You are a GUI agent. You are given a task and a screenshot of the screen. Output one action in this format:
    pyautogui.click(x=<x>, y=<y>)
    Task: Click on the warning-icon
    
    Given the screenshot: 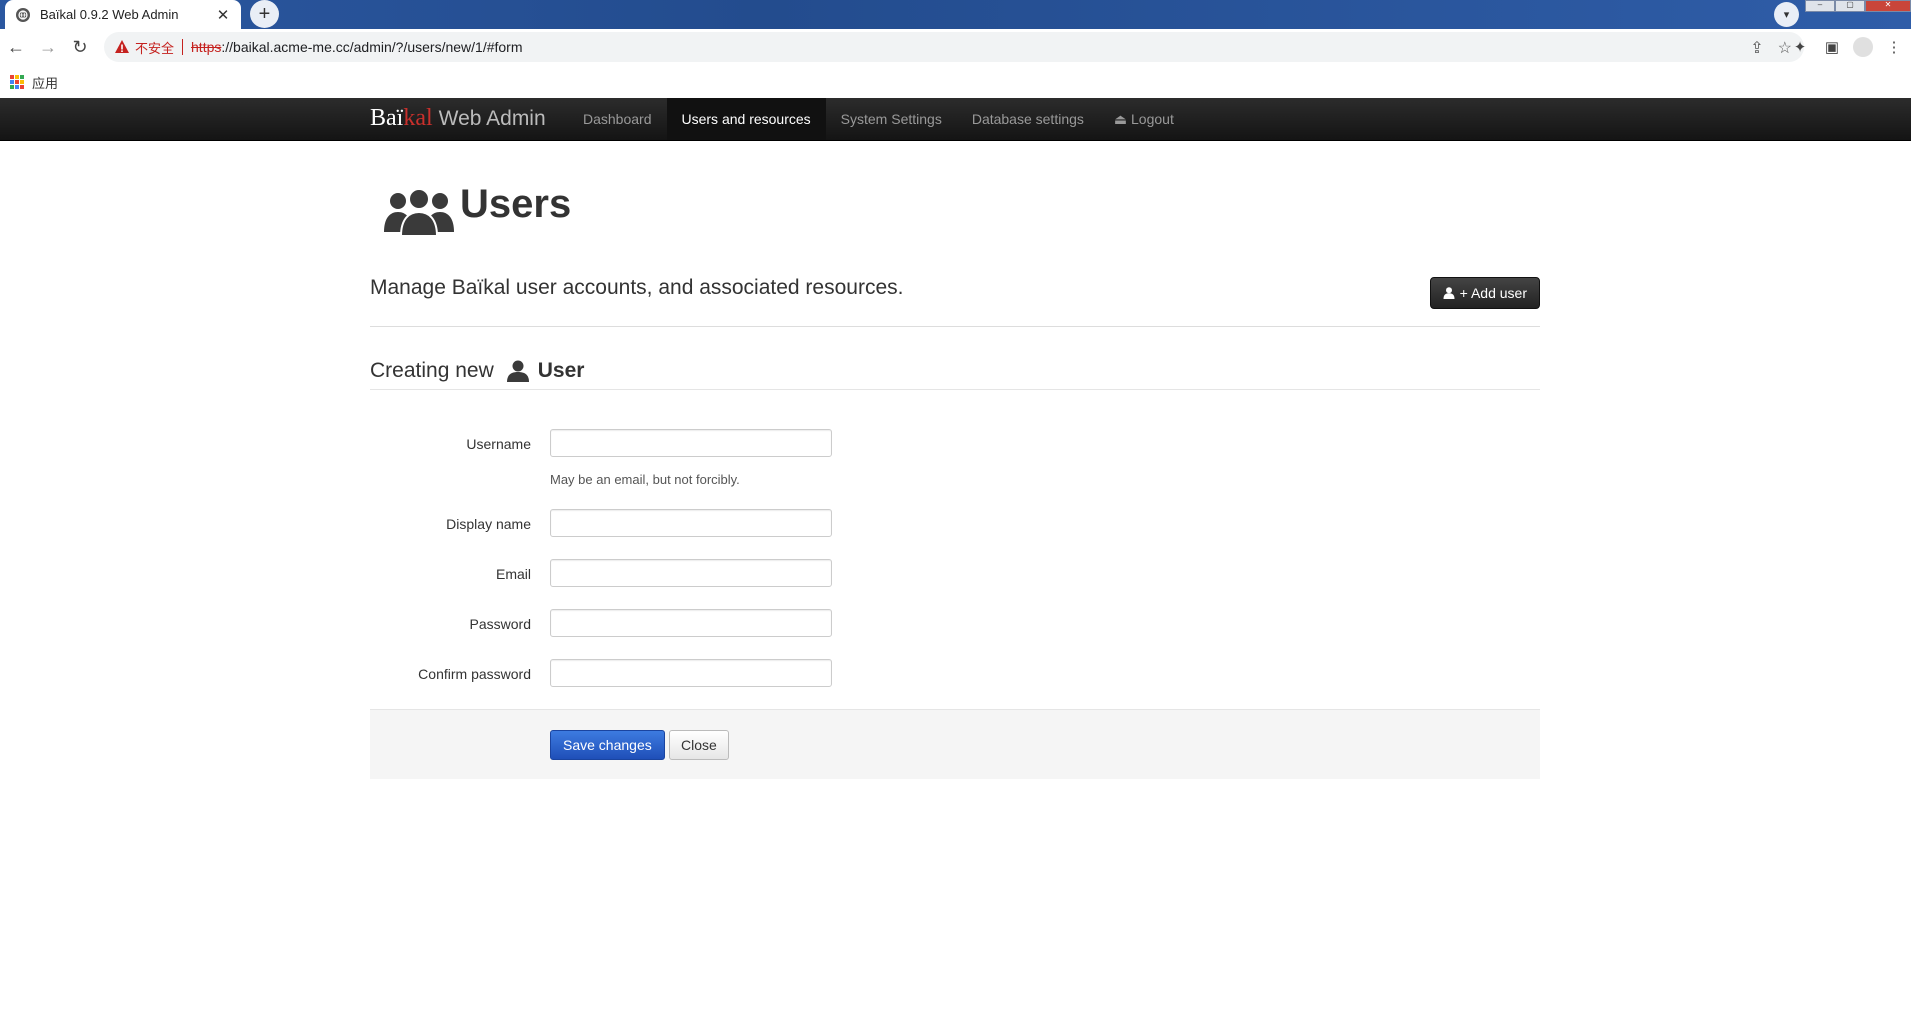 What is the action you would take?
    pyautogui.click(x=122, y=46)
    